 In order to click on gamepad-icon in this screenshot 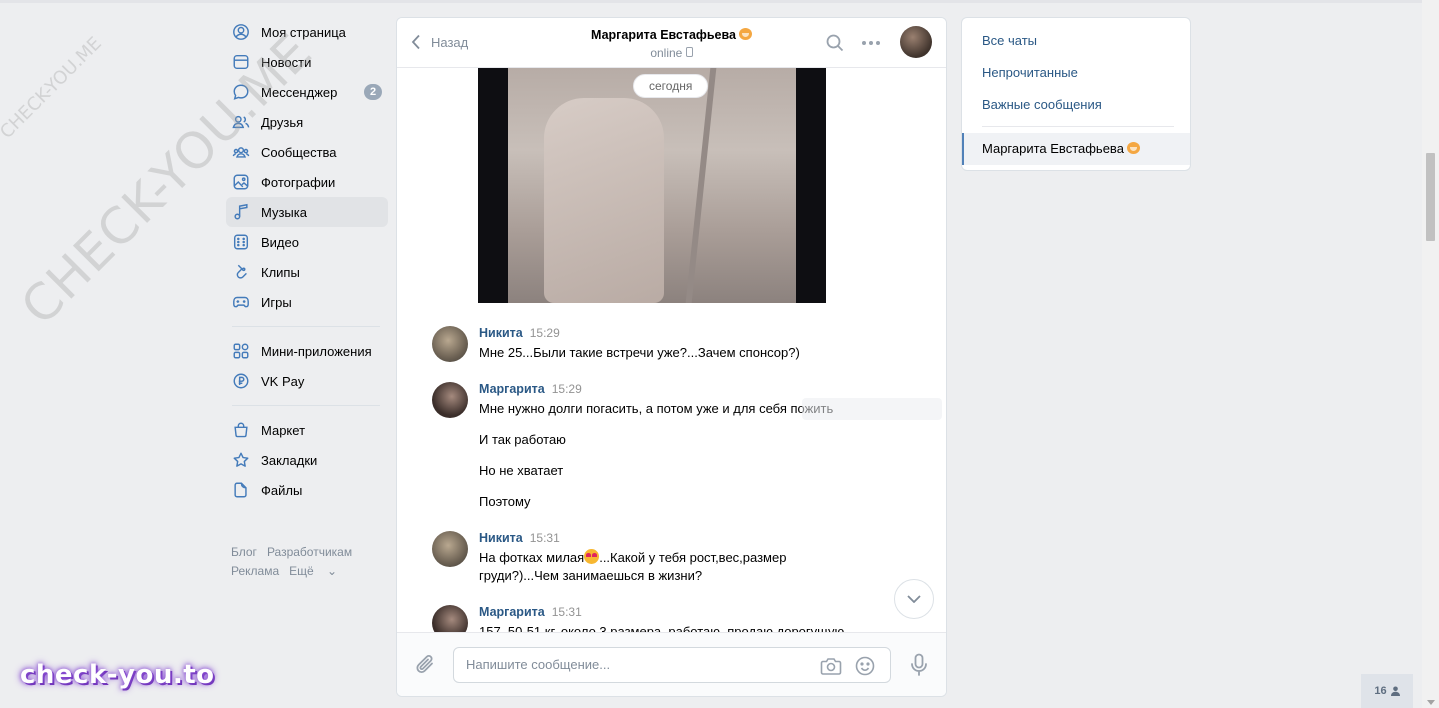, I will do `click(241, 302)`.